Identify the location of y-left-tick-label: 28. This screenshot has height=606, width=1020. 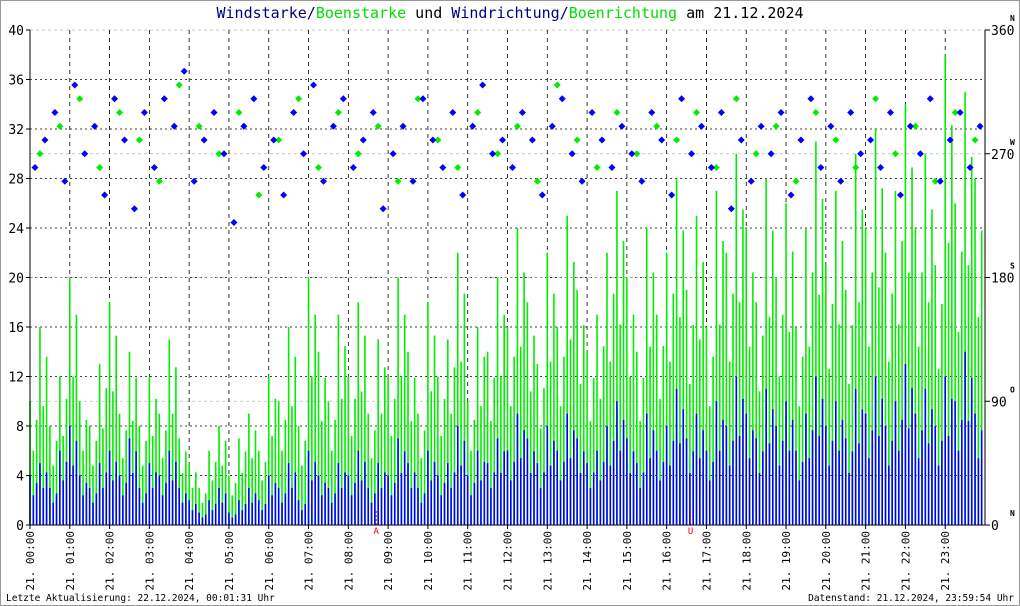
(16, 180).